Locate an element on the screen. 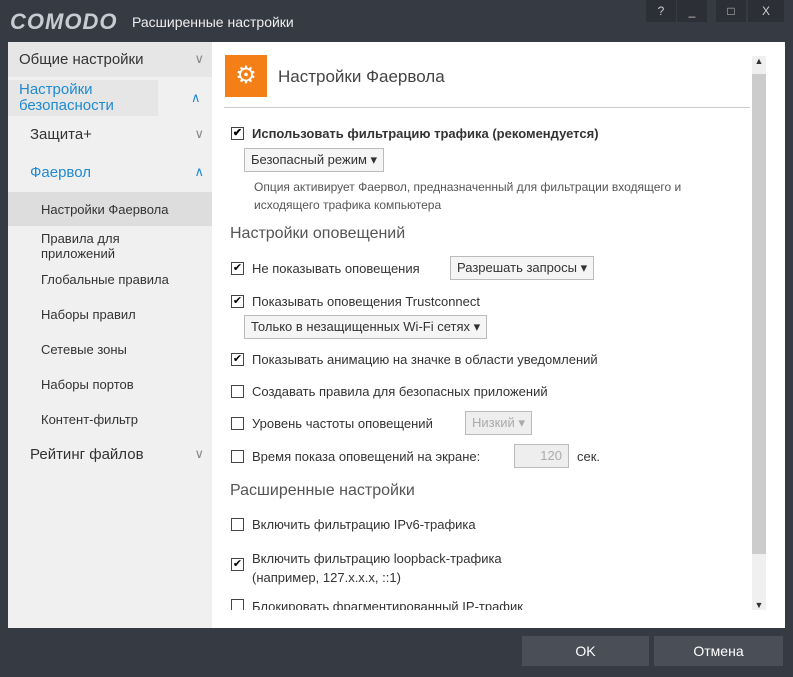  fragmented-checkbox: Блокировать фрагментированный IP-трафик is located at coordinates (377, 604).